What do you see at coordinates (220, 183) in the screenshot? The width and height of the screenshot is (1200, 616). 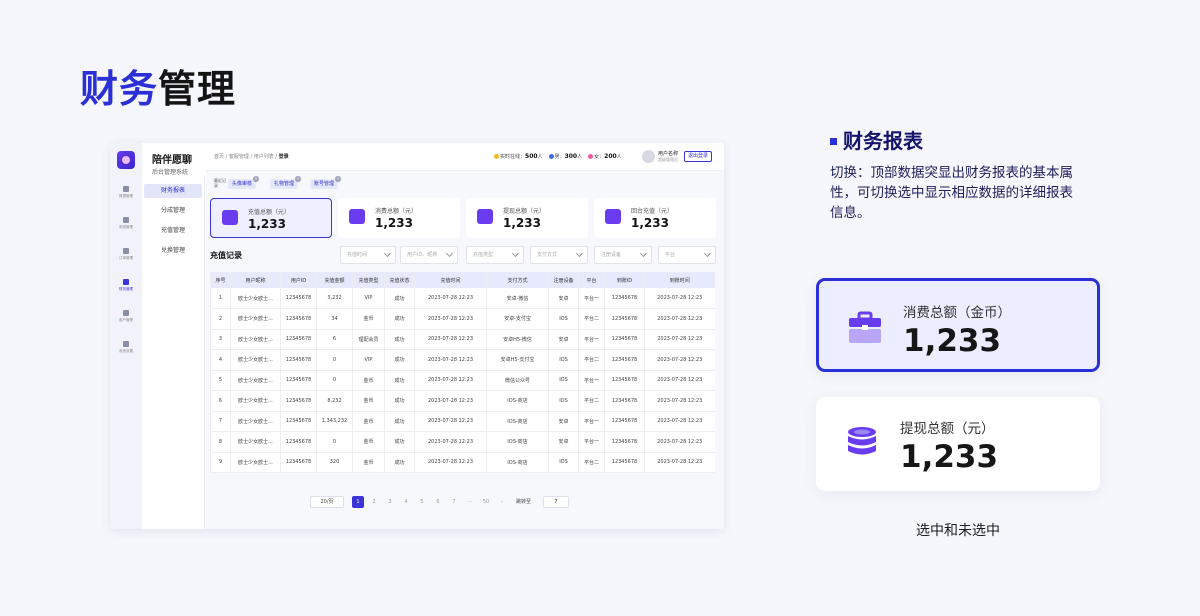 I see `recent-label: 最近记录` at bounding box center [220, 183].